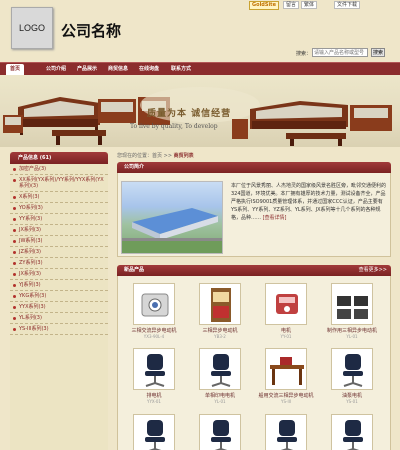 The width and height of the screenshot is (400, 450). What do you see at coordinates (286, 330) in the screenshot?
I see `product-name: 电机` at bounding box center [286, 330].